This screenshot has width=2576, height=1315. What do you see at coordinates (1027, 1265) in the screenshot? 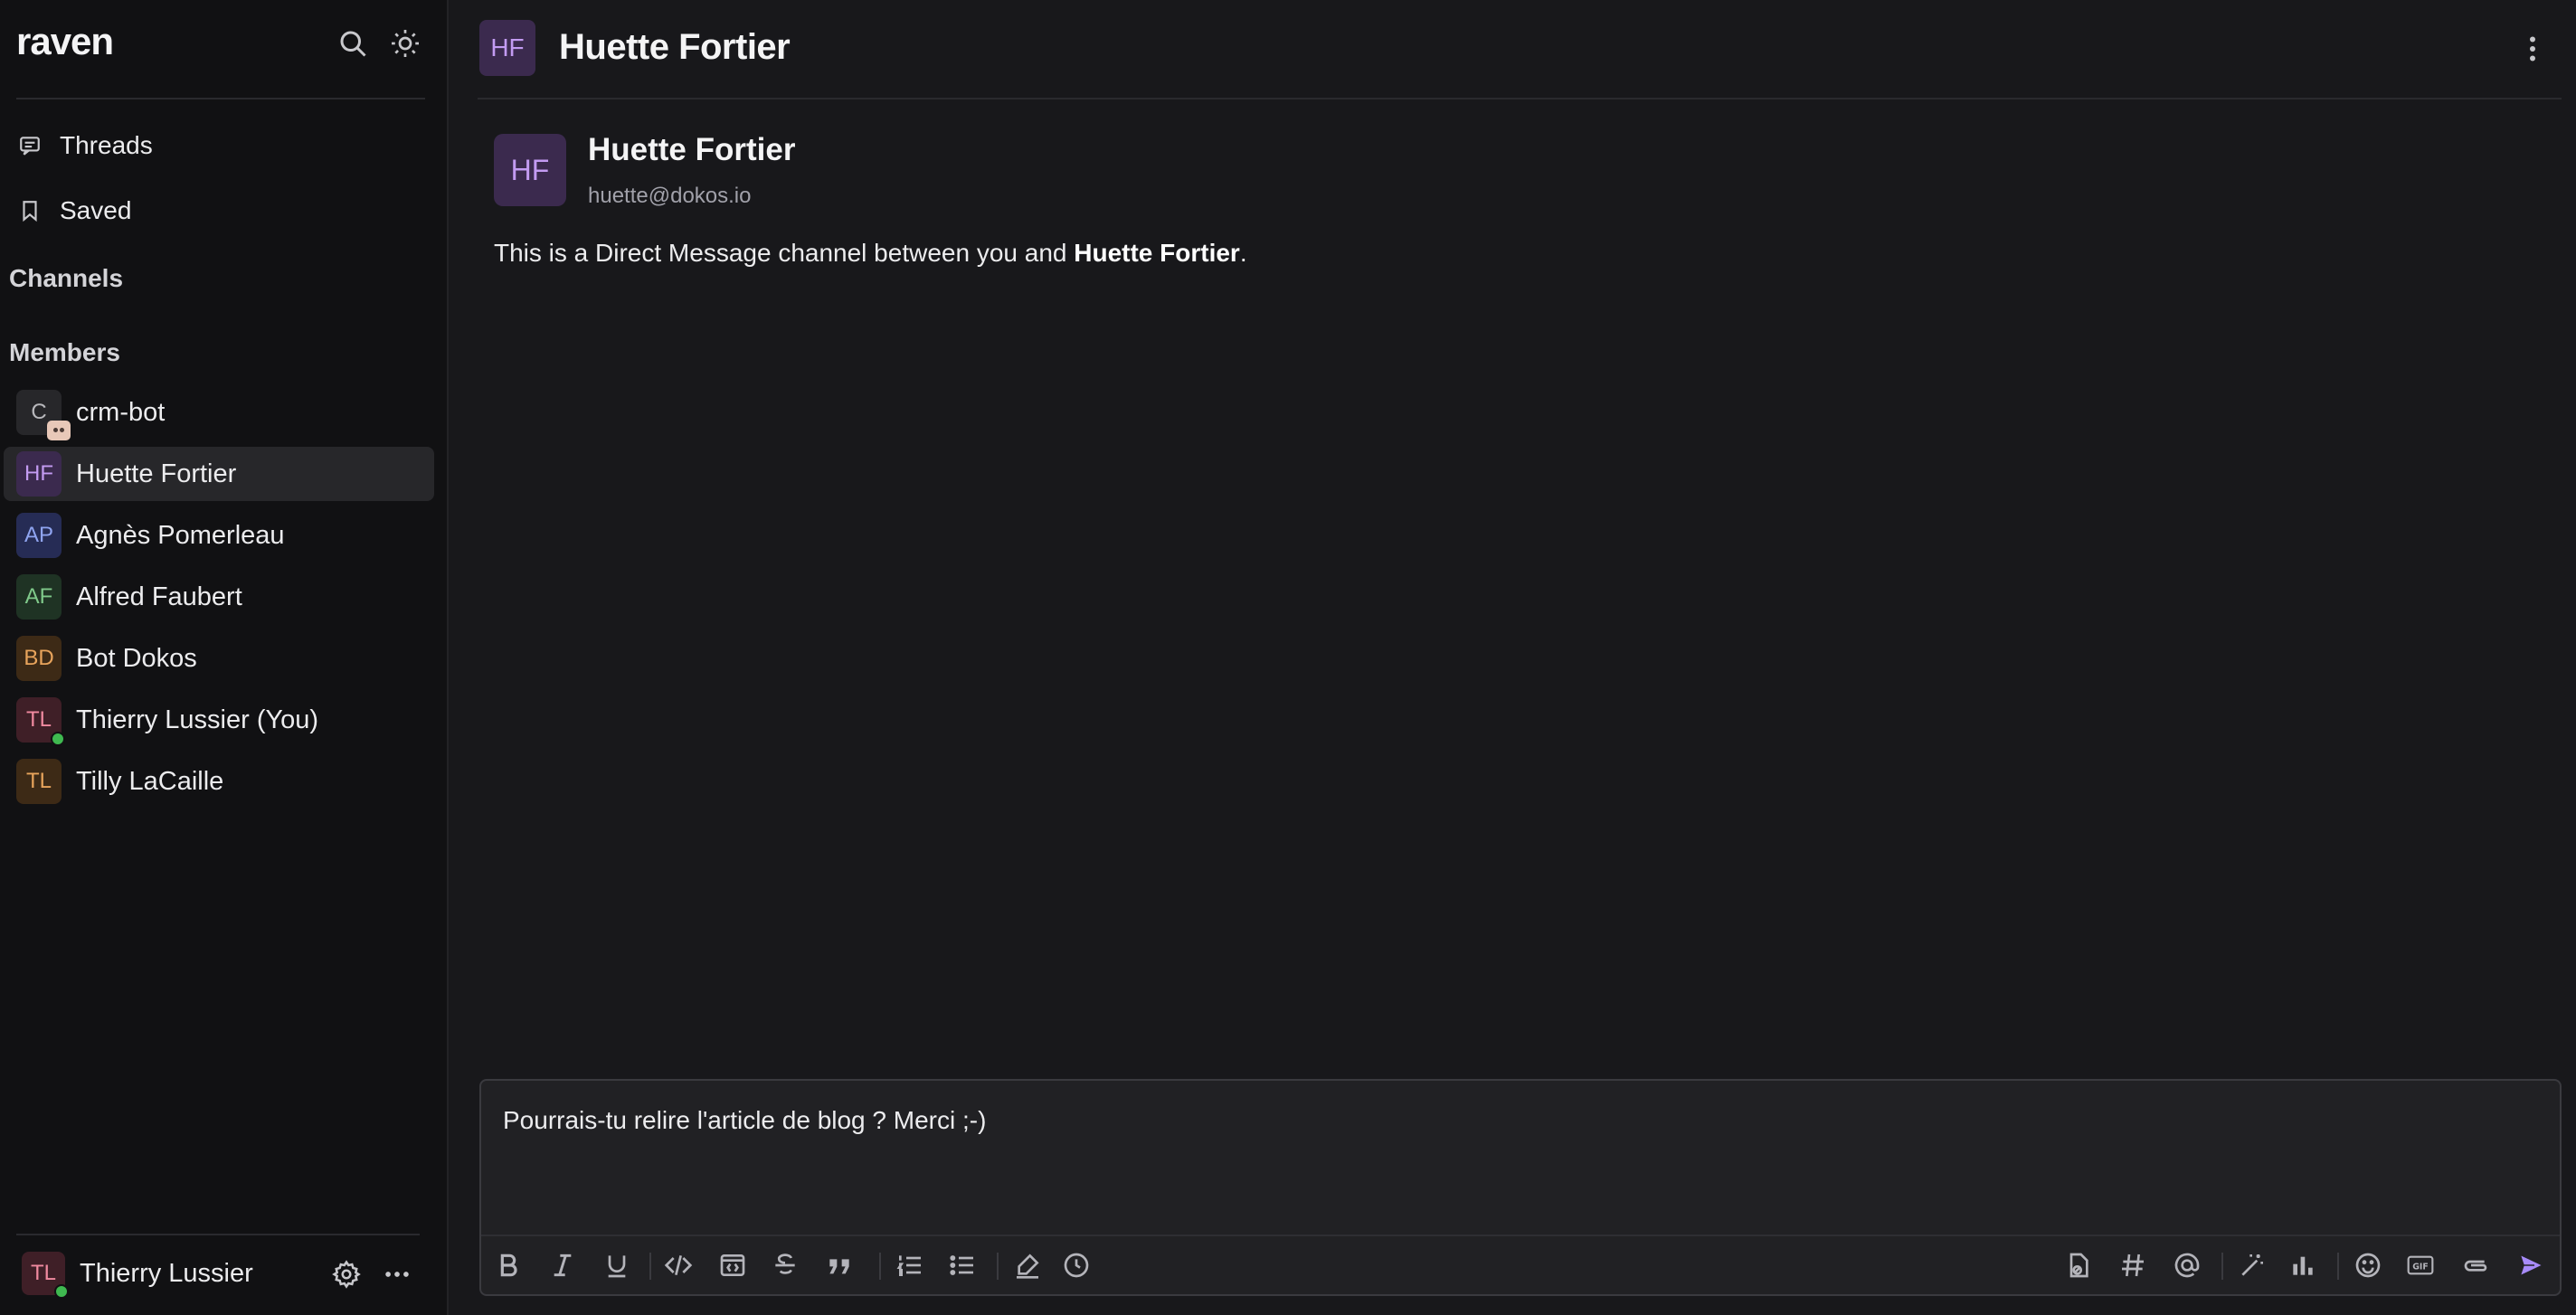
I see `highlight-pen-icon` at bounding box center [1027, 1265].